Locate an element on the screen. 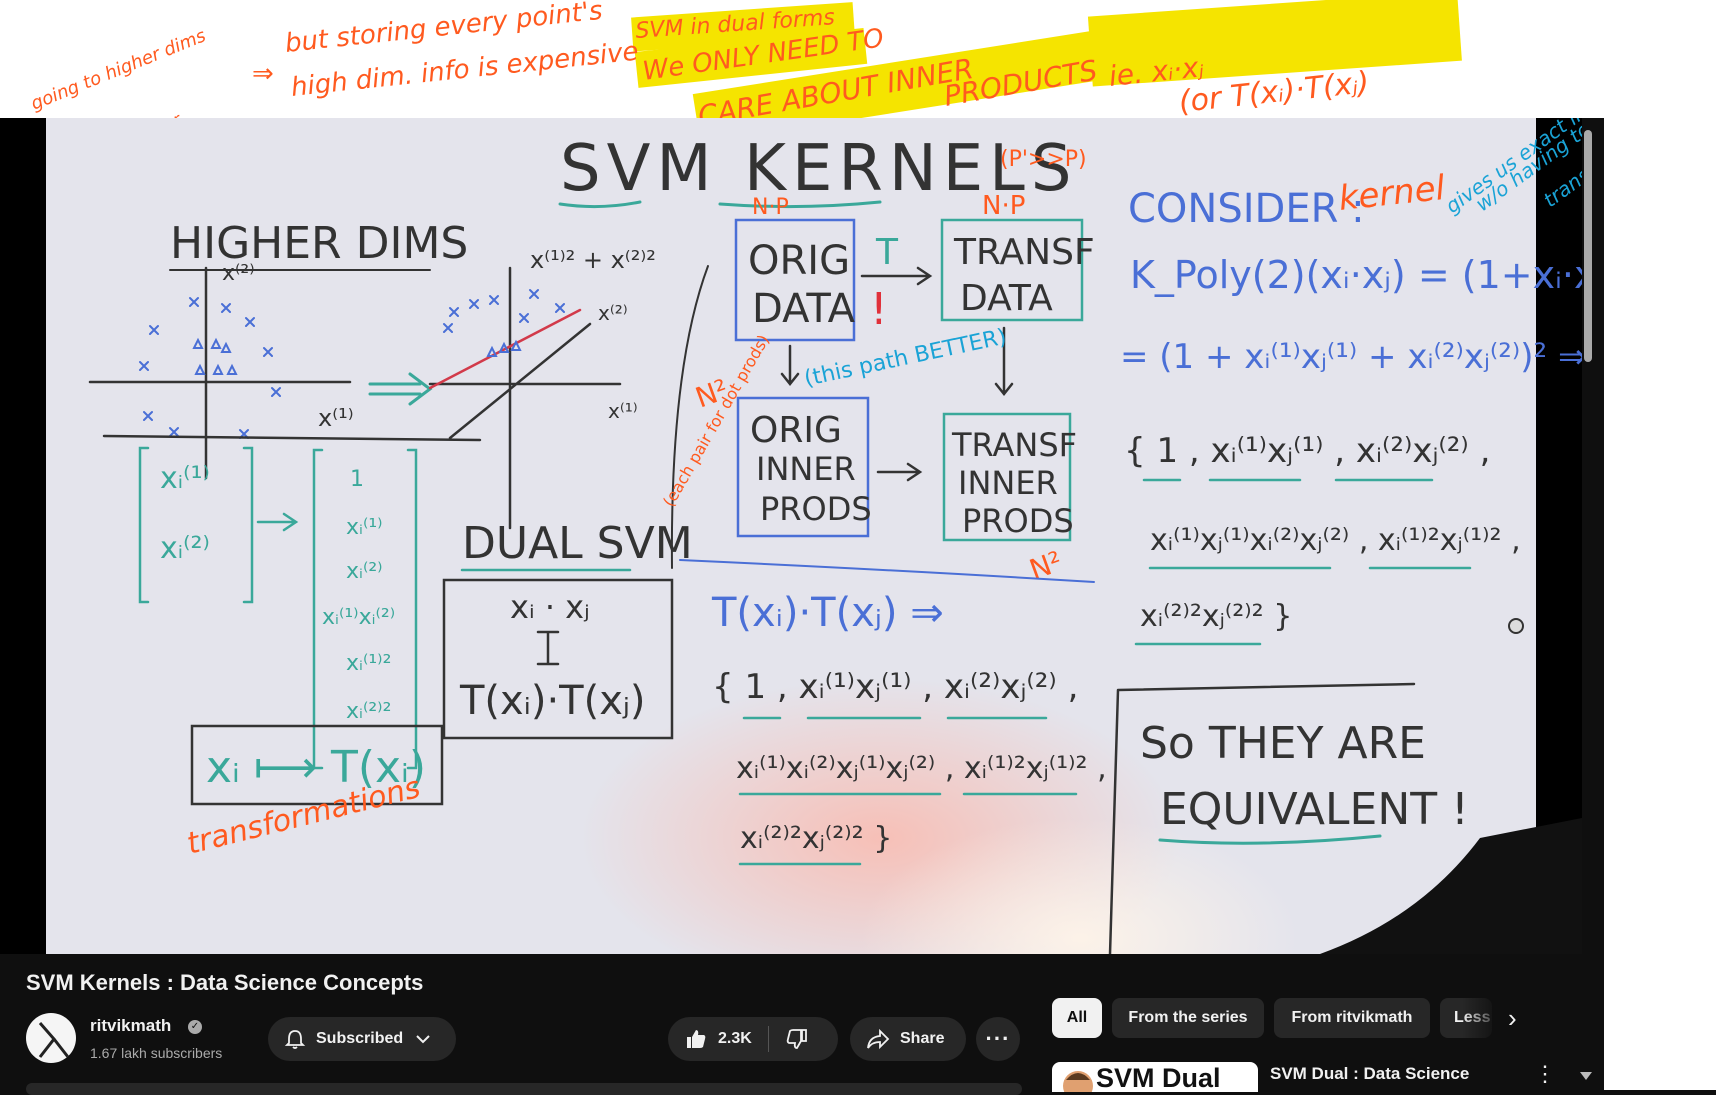  chevron-down-icon is located at coordinates (423, 1039).